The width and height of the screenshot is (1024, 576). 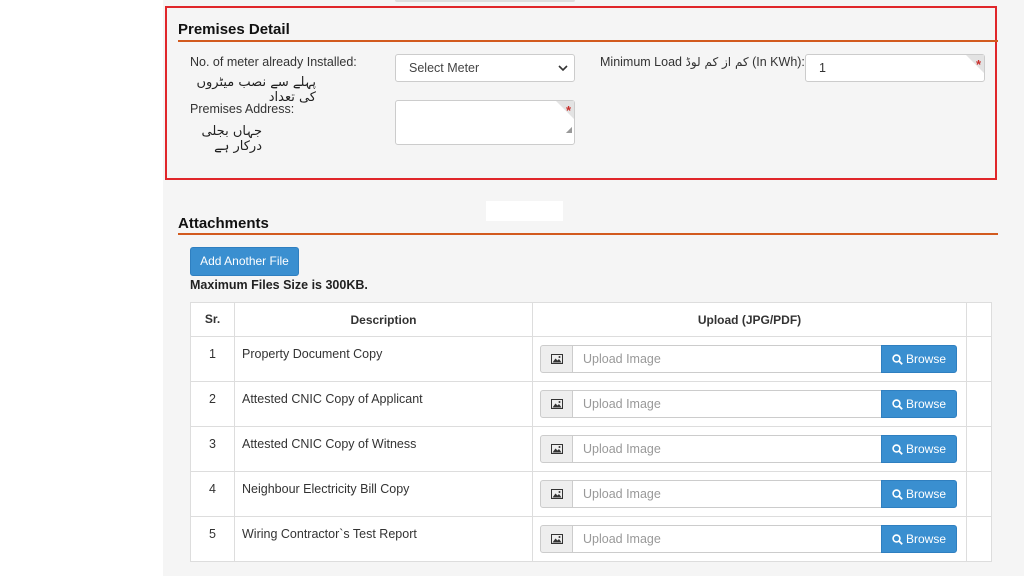 I want to click on premises-section-rule, so click(x=588, y=41).